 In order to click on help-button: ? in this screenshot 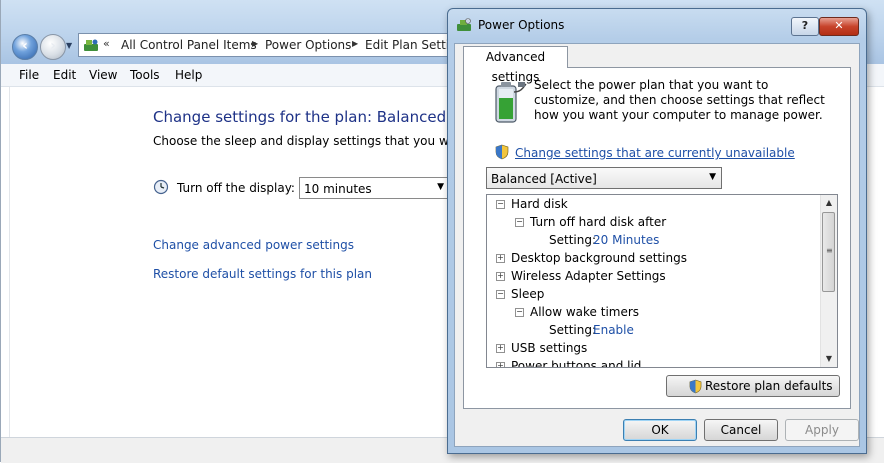, I will do `click(805, 26)`.